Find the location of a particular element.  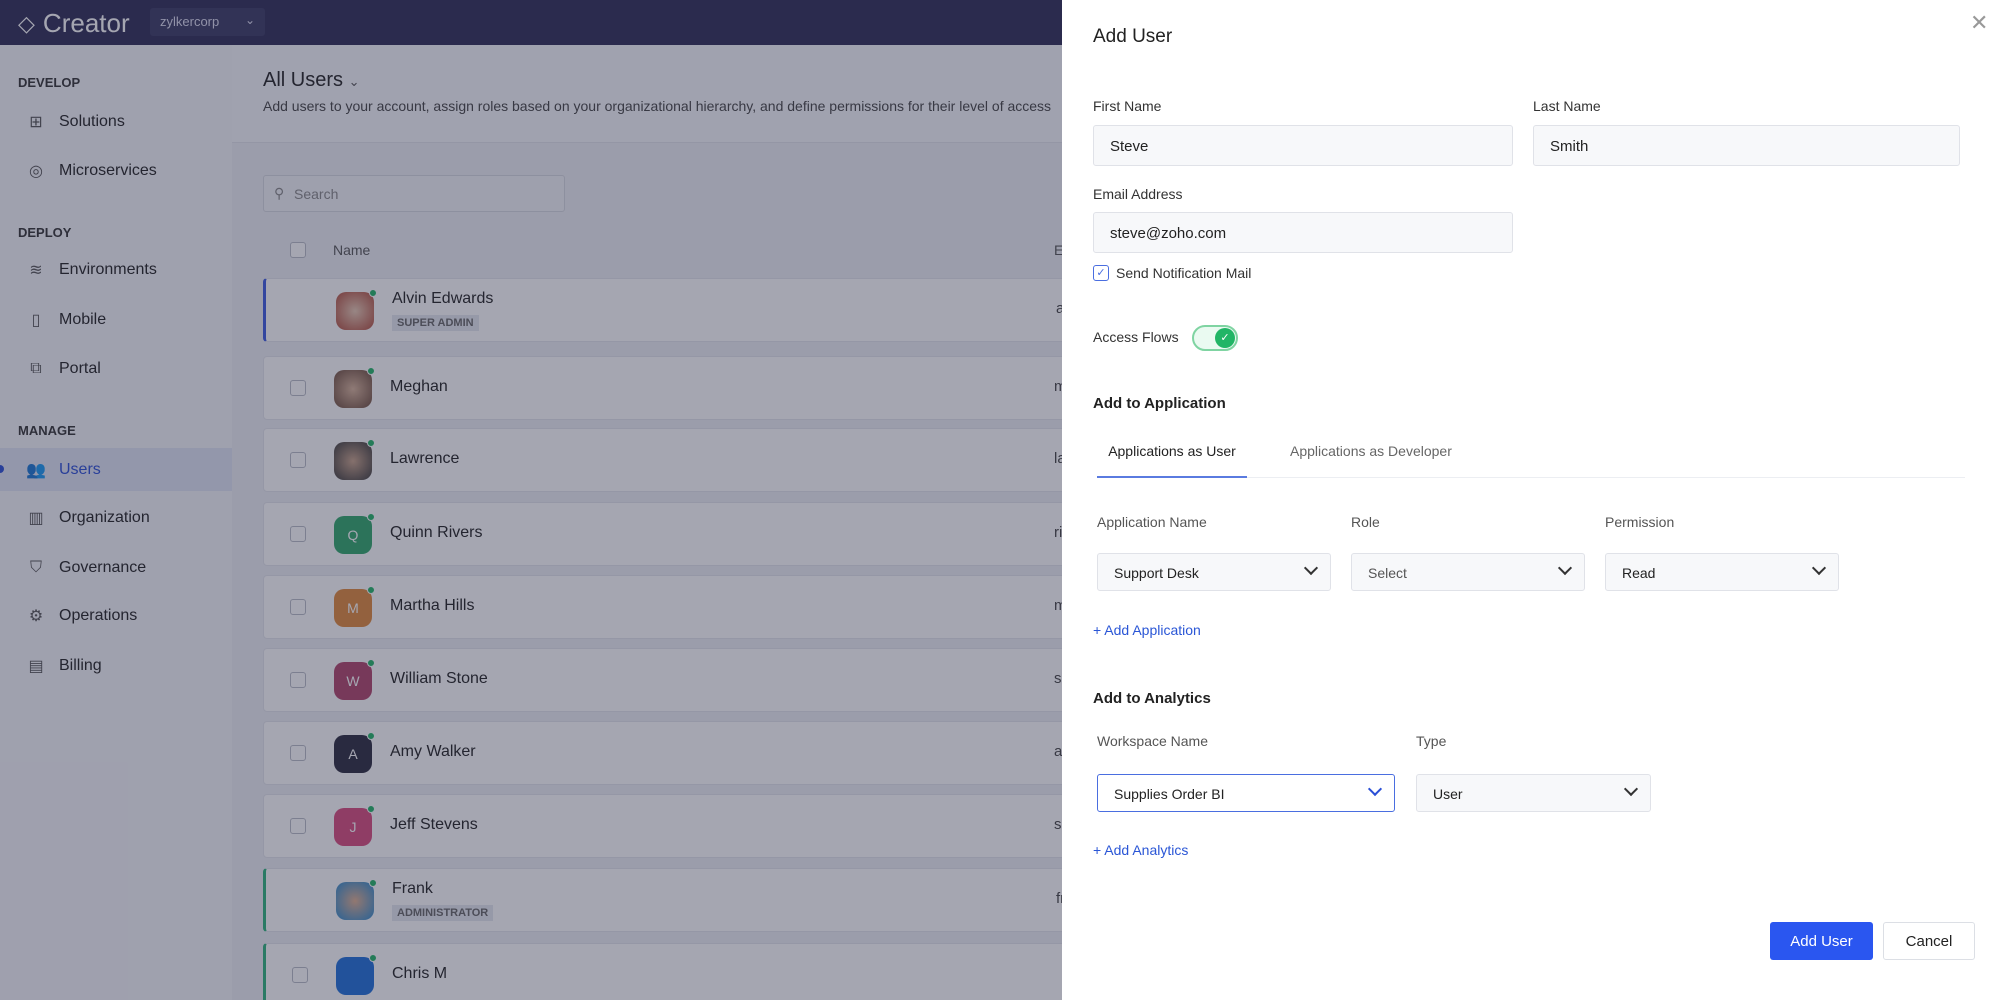

add-analytics-link: + Add Analytics is located at coordinates (1140, 850).